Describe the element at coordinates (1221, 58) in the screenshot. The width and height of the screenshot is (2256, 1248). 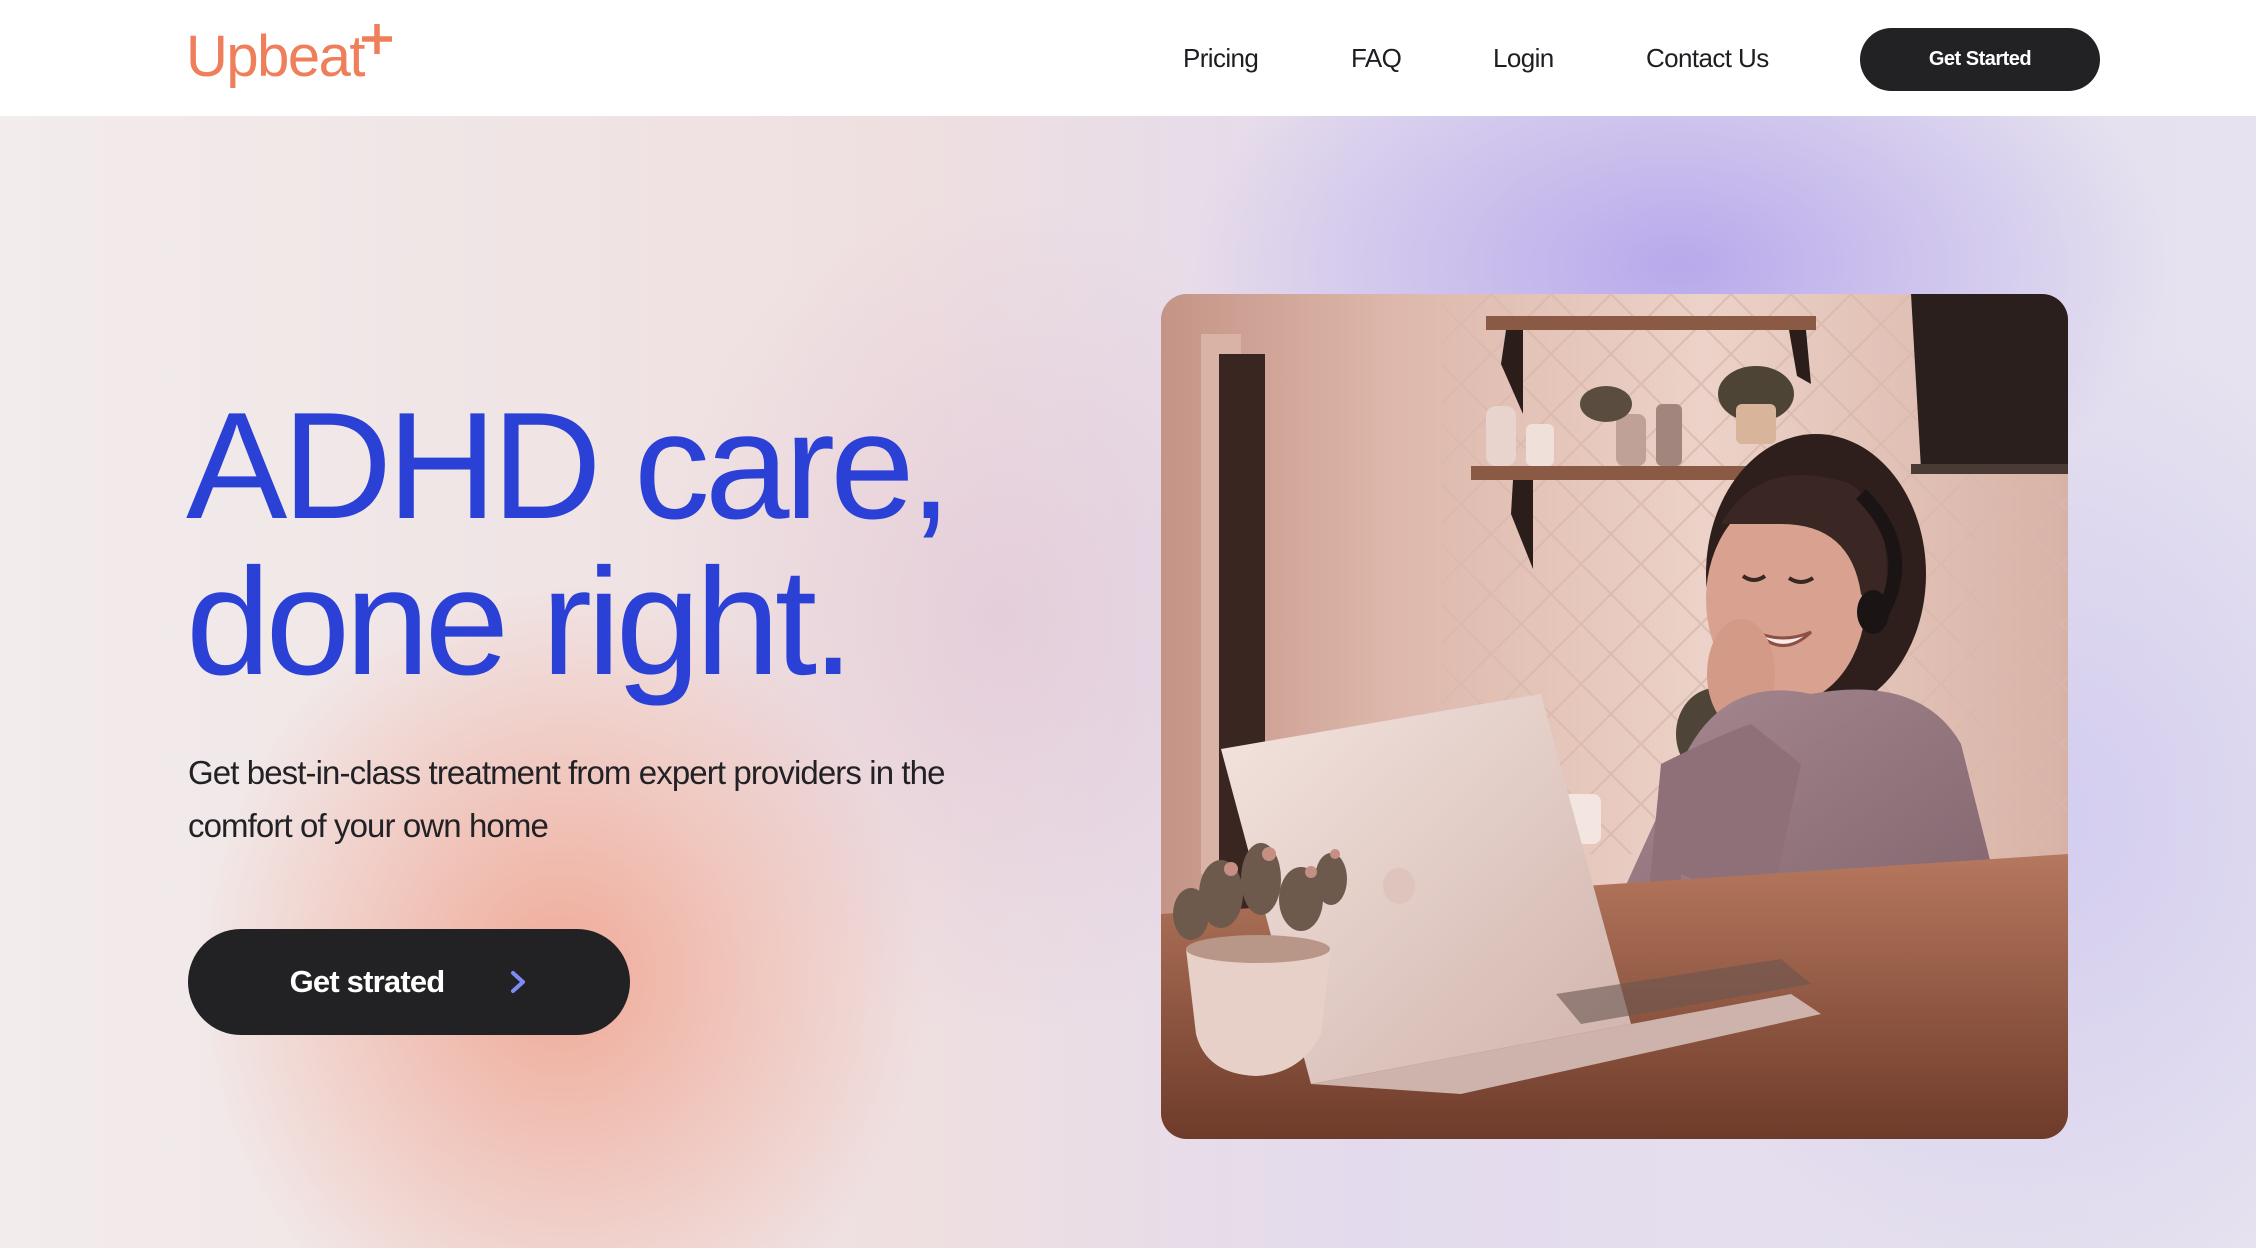
I see `nav-pricing: Pricing` at that location.